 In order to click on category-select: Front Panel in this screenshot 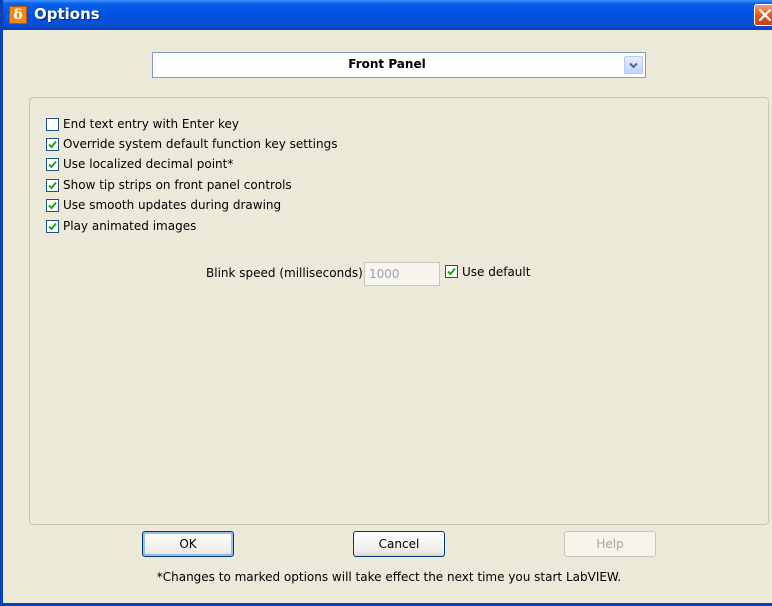, I will do `click(399, 65)`.